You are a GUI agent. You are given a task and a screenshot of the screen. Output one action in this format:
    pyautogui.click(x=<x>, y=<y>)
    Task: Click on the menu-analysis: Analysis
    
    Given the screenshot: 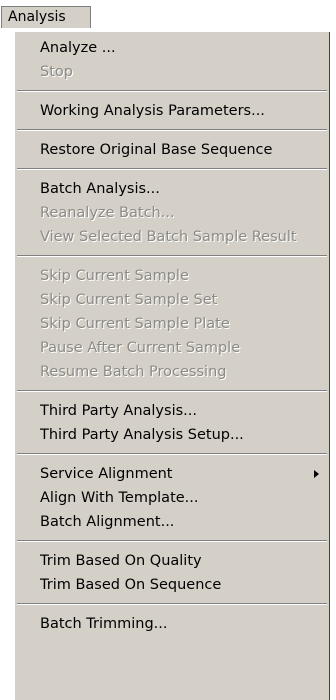 What is the action you would take?
    pyautogui.click(x=46, y=17)
    